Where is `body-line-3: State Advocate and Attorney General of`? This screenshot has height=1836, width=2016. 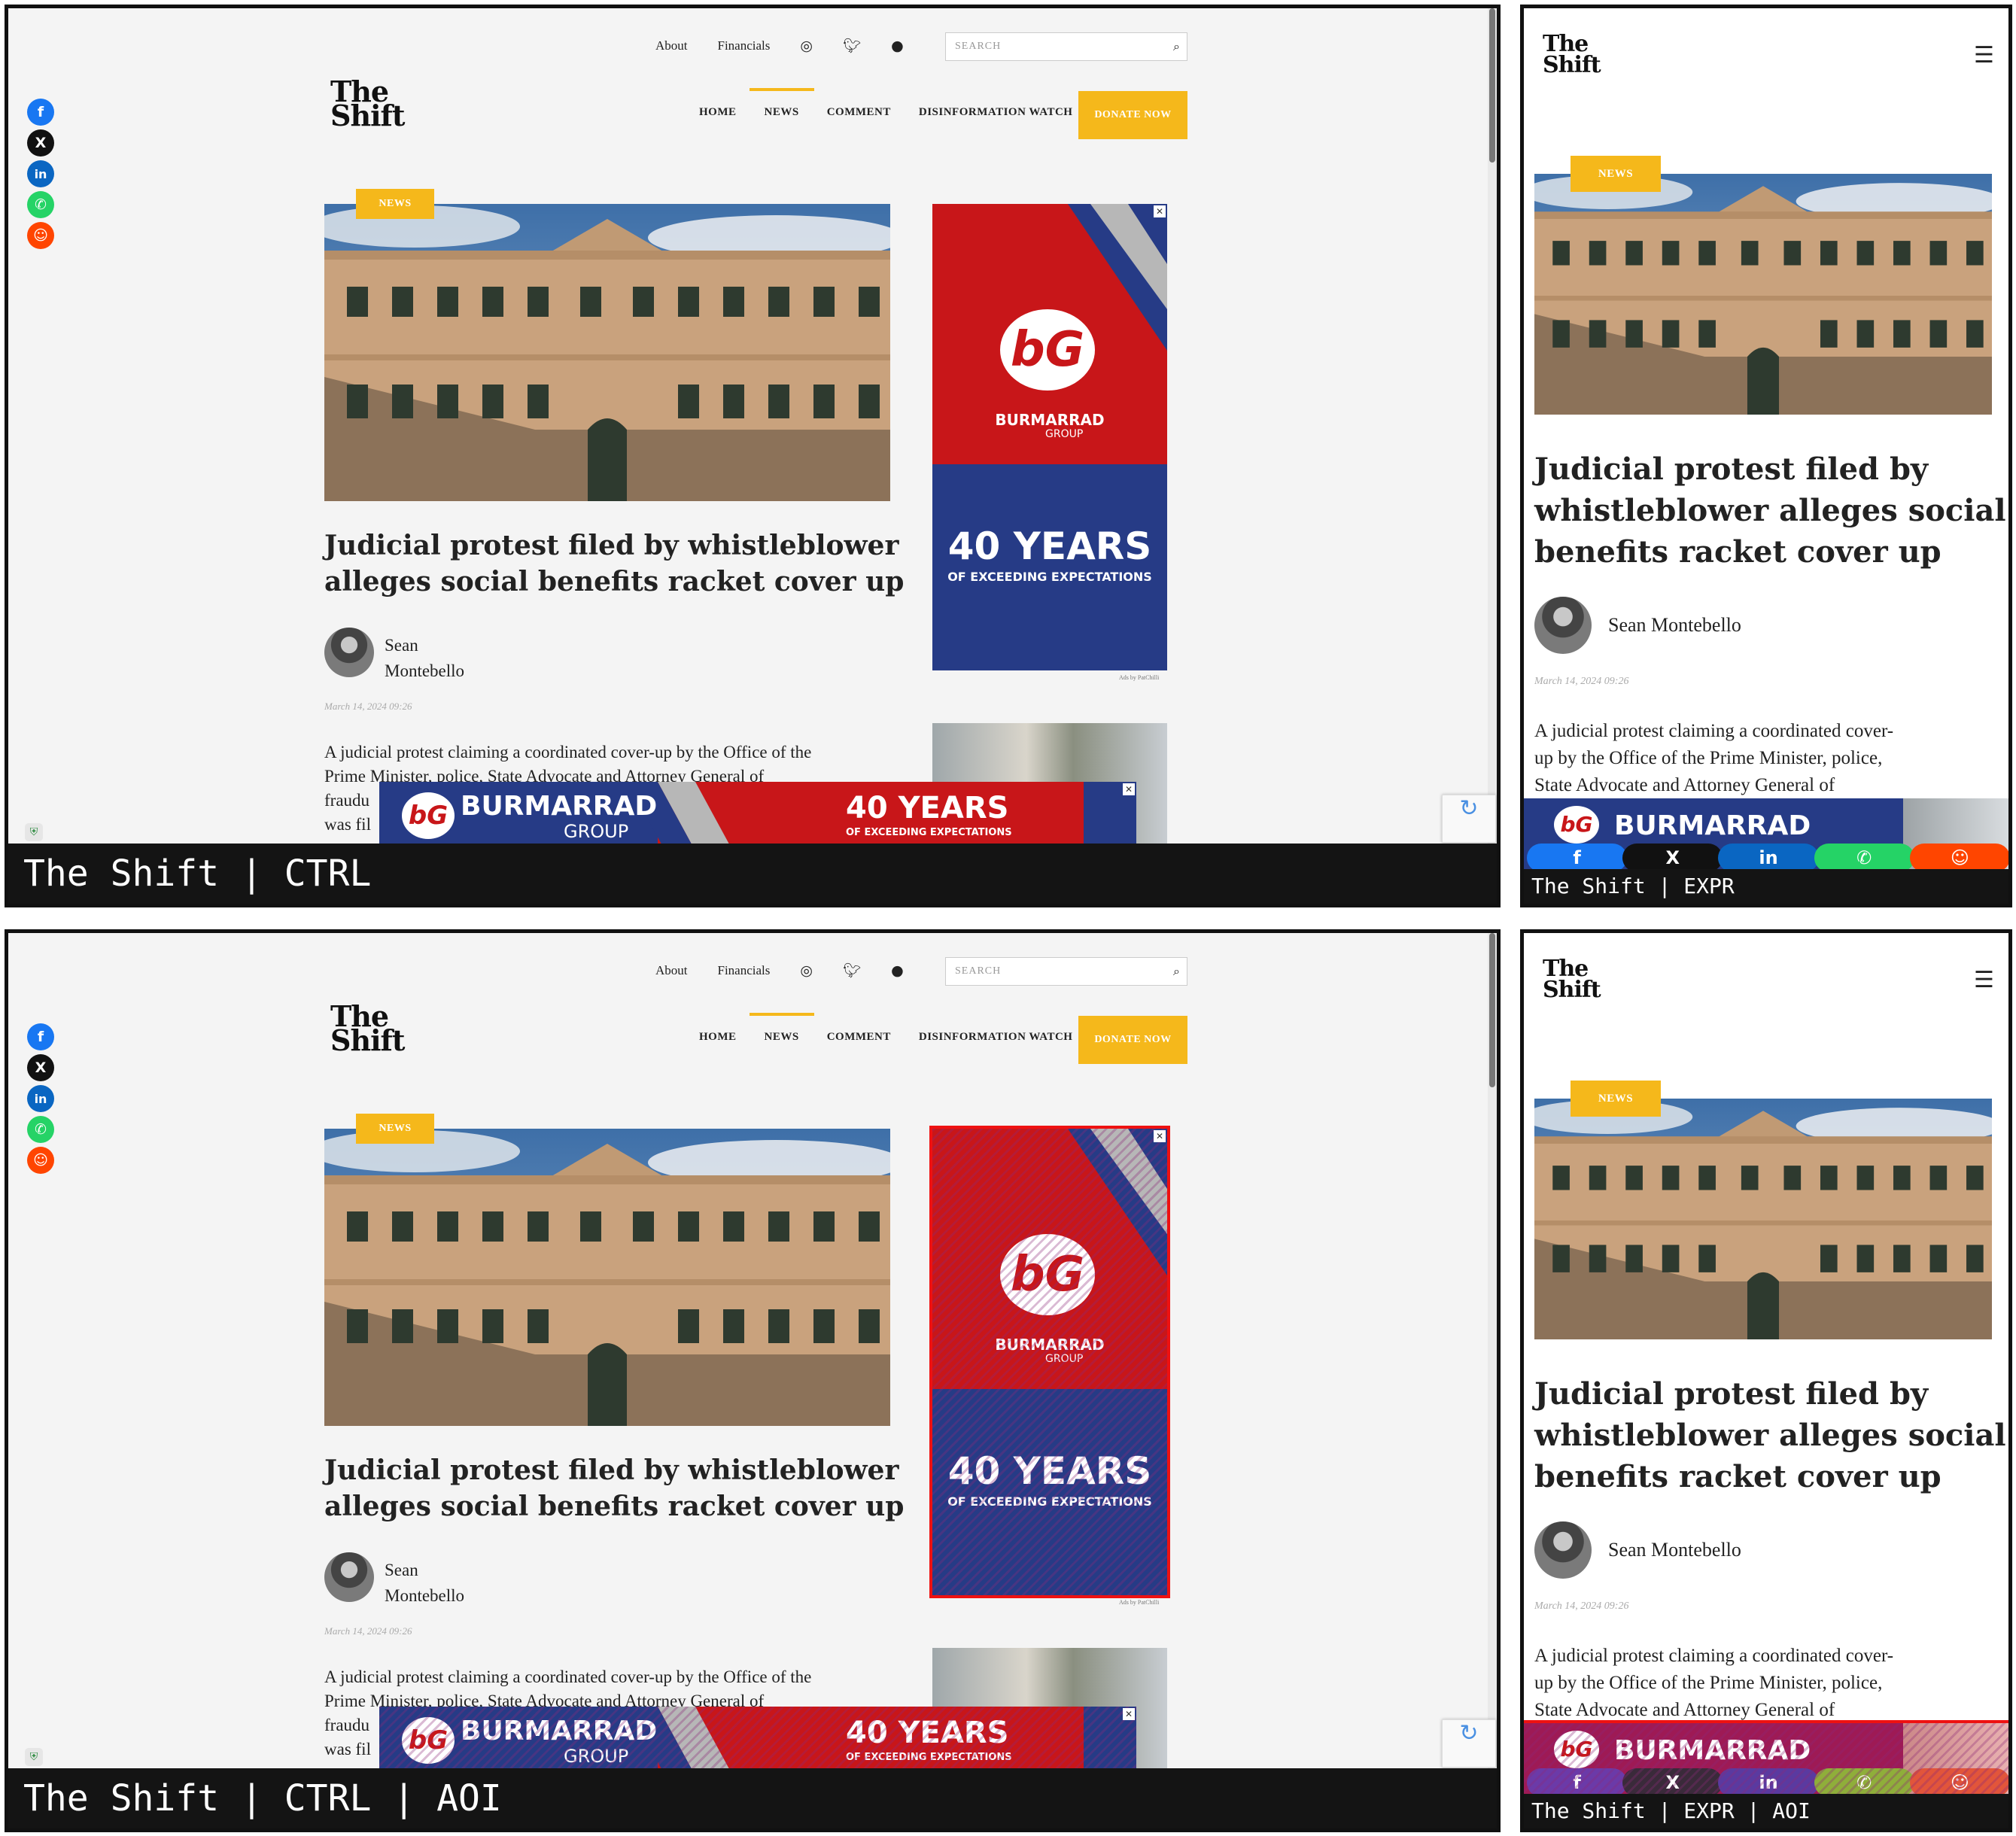 body-line-3: State Advocate and Attorney General of is located at coordinates (1684, 1710).